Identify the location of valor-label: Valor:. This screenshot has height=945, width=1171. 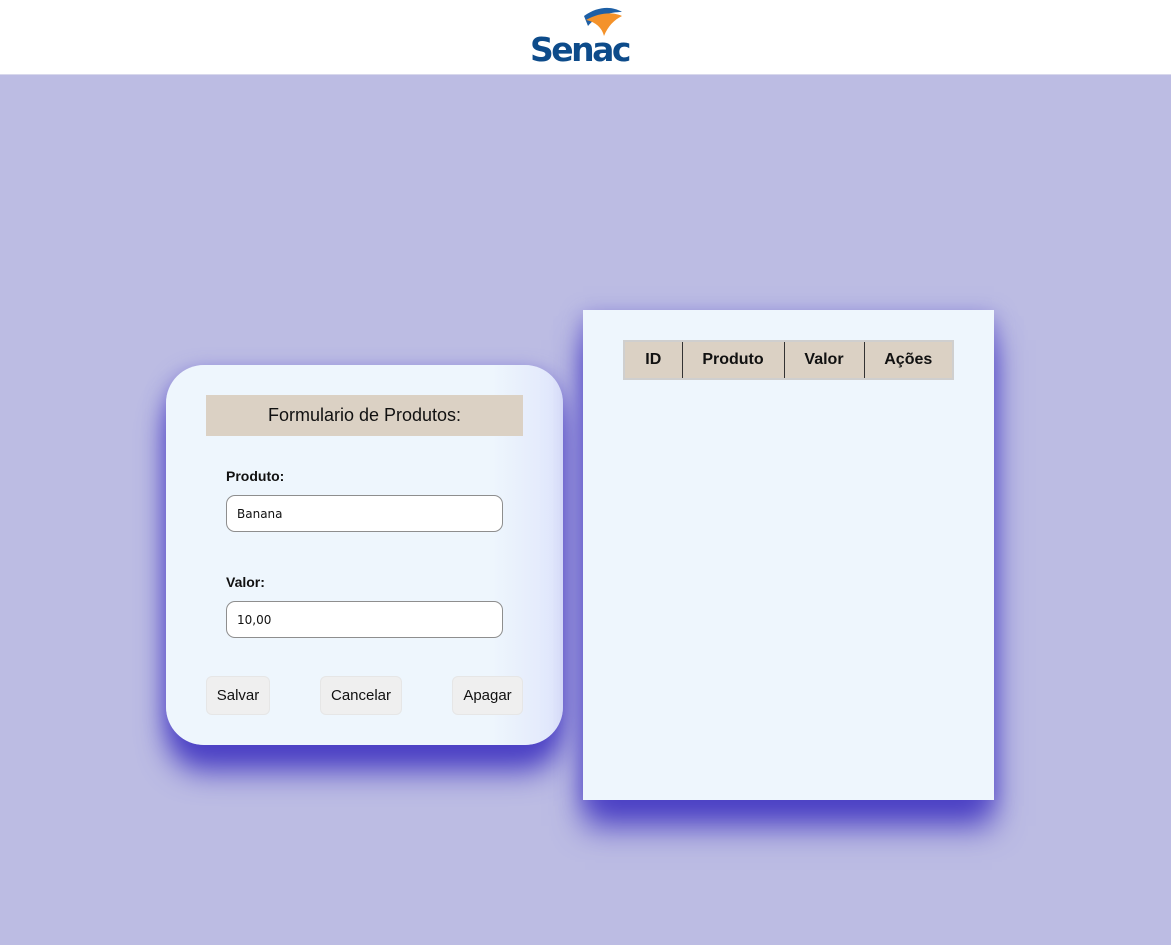
(245, 582).